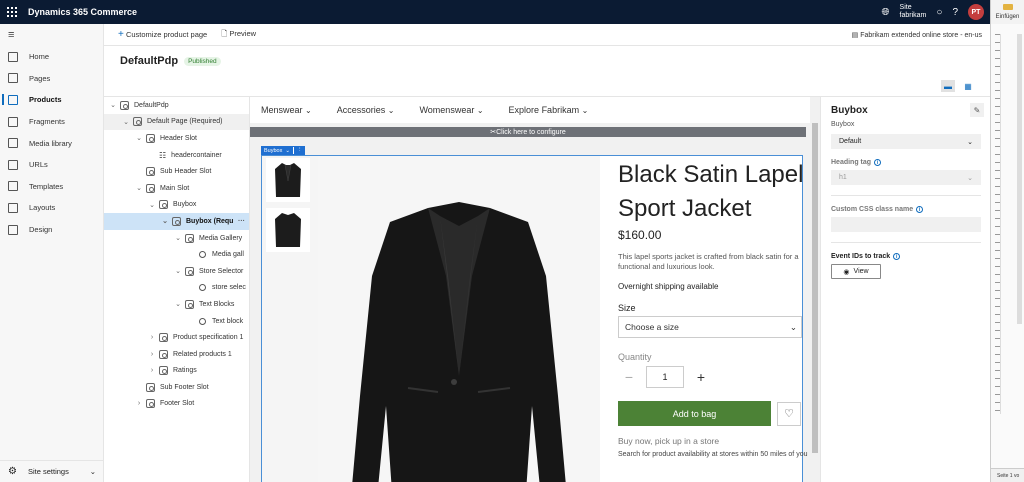 The width and height of the screenshot is (1024, 482). I want to click on store-indicator: ▤ Fabrikam extended online store - en-us, so click(917, 35).